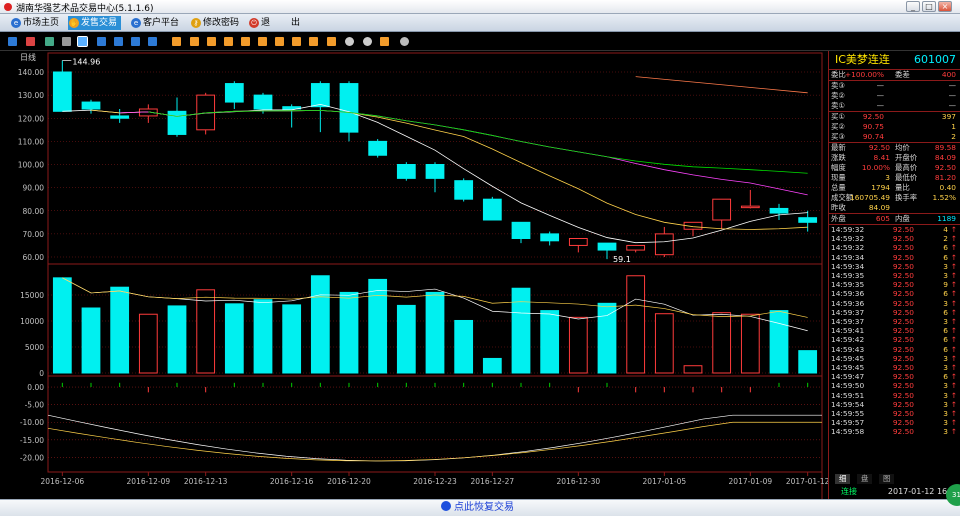 The height and width of the screenshot is (516, 960). What do you see at coordinates (214, 23) in the screenshot?
I see `menu-change-password: ⚷ 修改密码` at bounding box center [214, 23].